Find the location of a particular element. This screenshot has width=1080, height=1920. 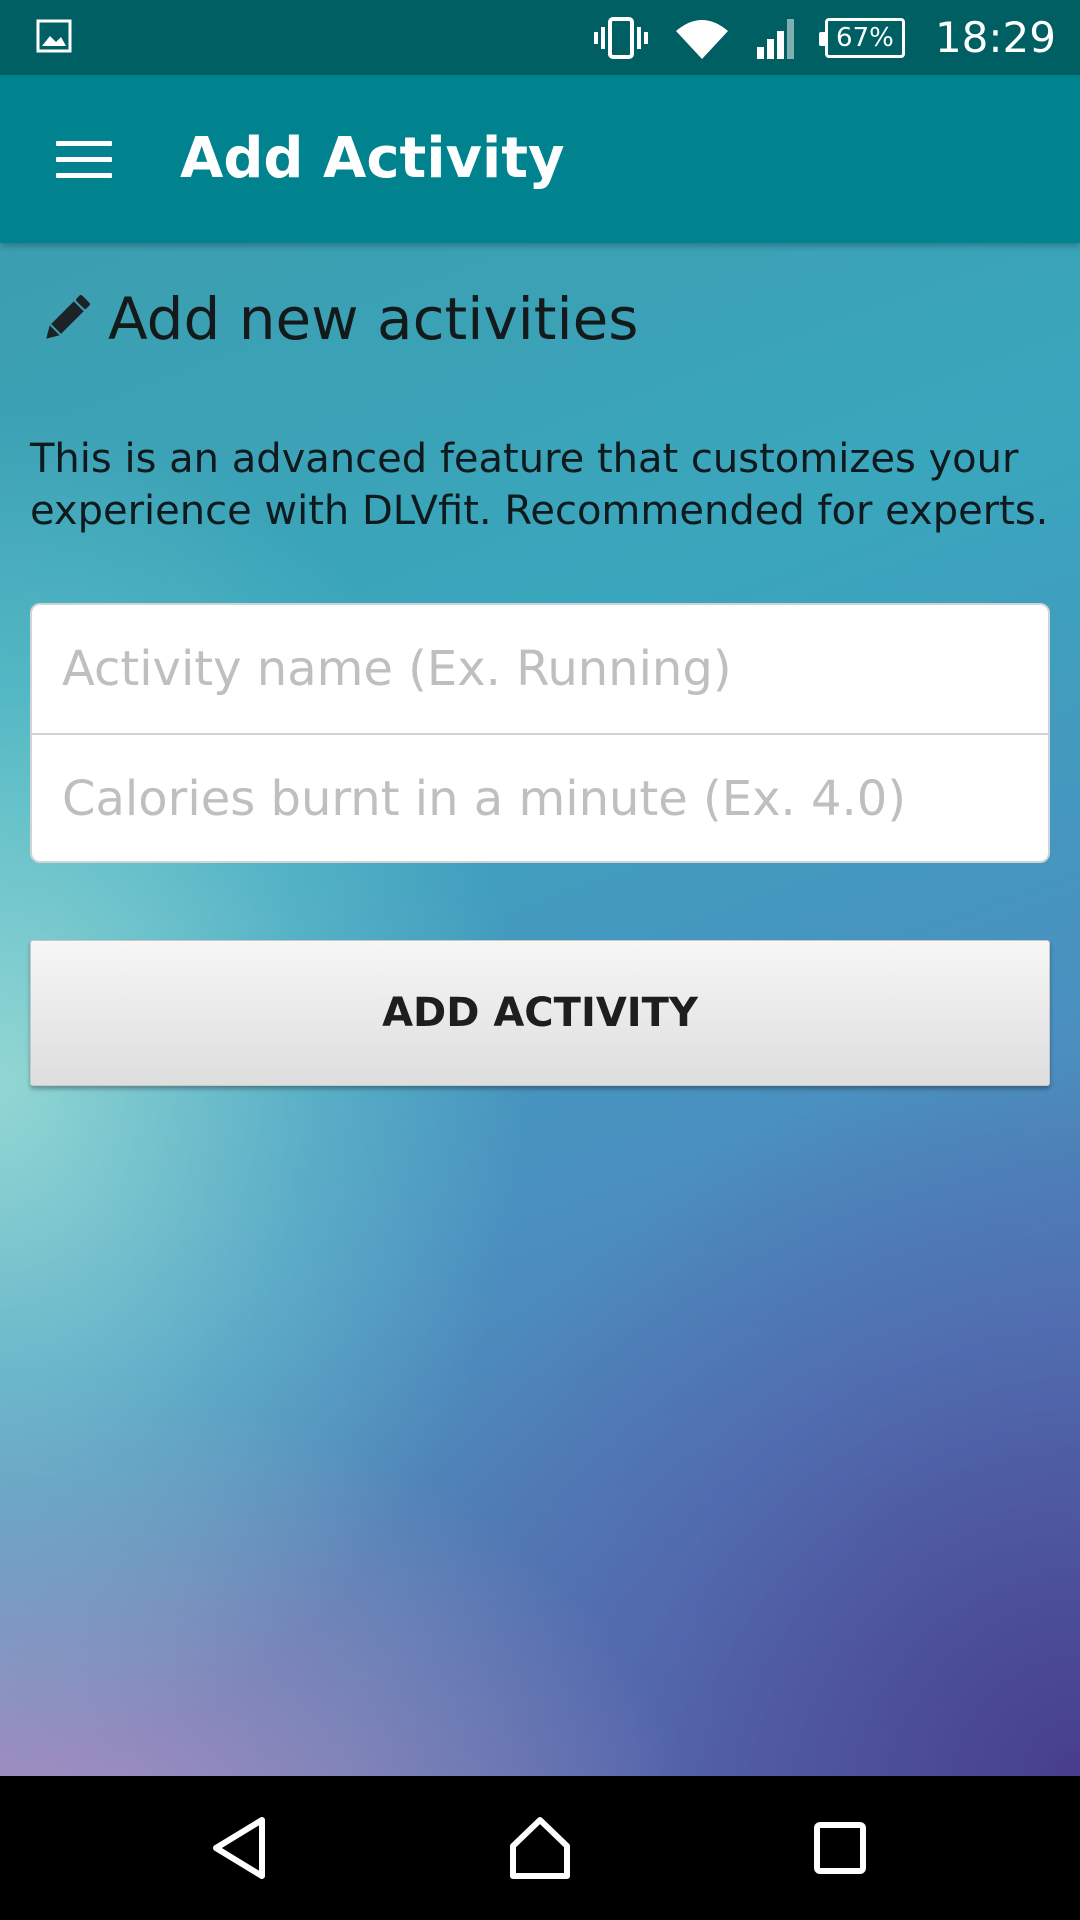

home-button is located at coordinates (540, 1848).